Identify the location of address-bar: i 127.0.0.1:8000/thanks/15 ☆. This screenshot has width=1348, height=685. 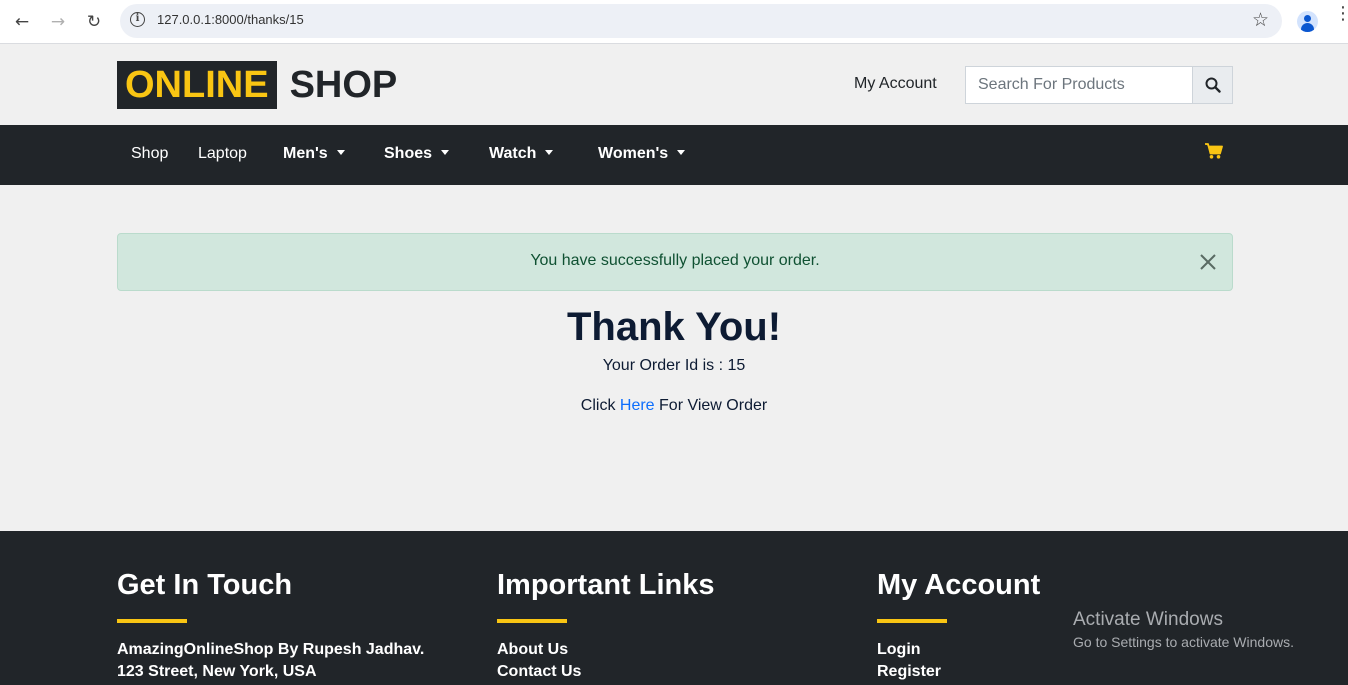
(701, 21).